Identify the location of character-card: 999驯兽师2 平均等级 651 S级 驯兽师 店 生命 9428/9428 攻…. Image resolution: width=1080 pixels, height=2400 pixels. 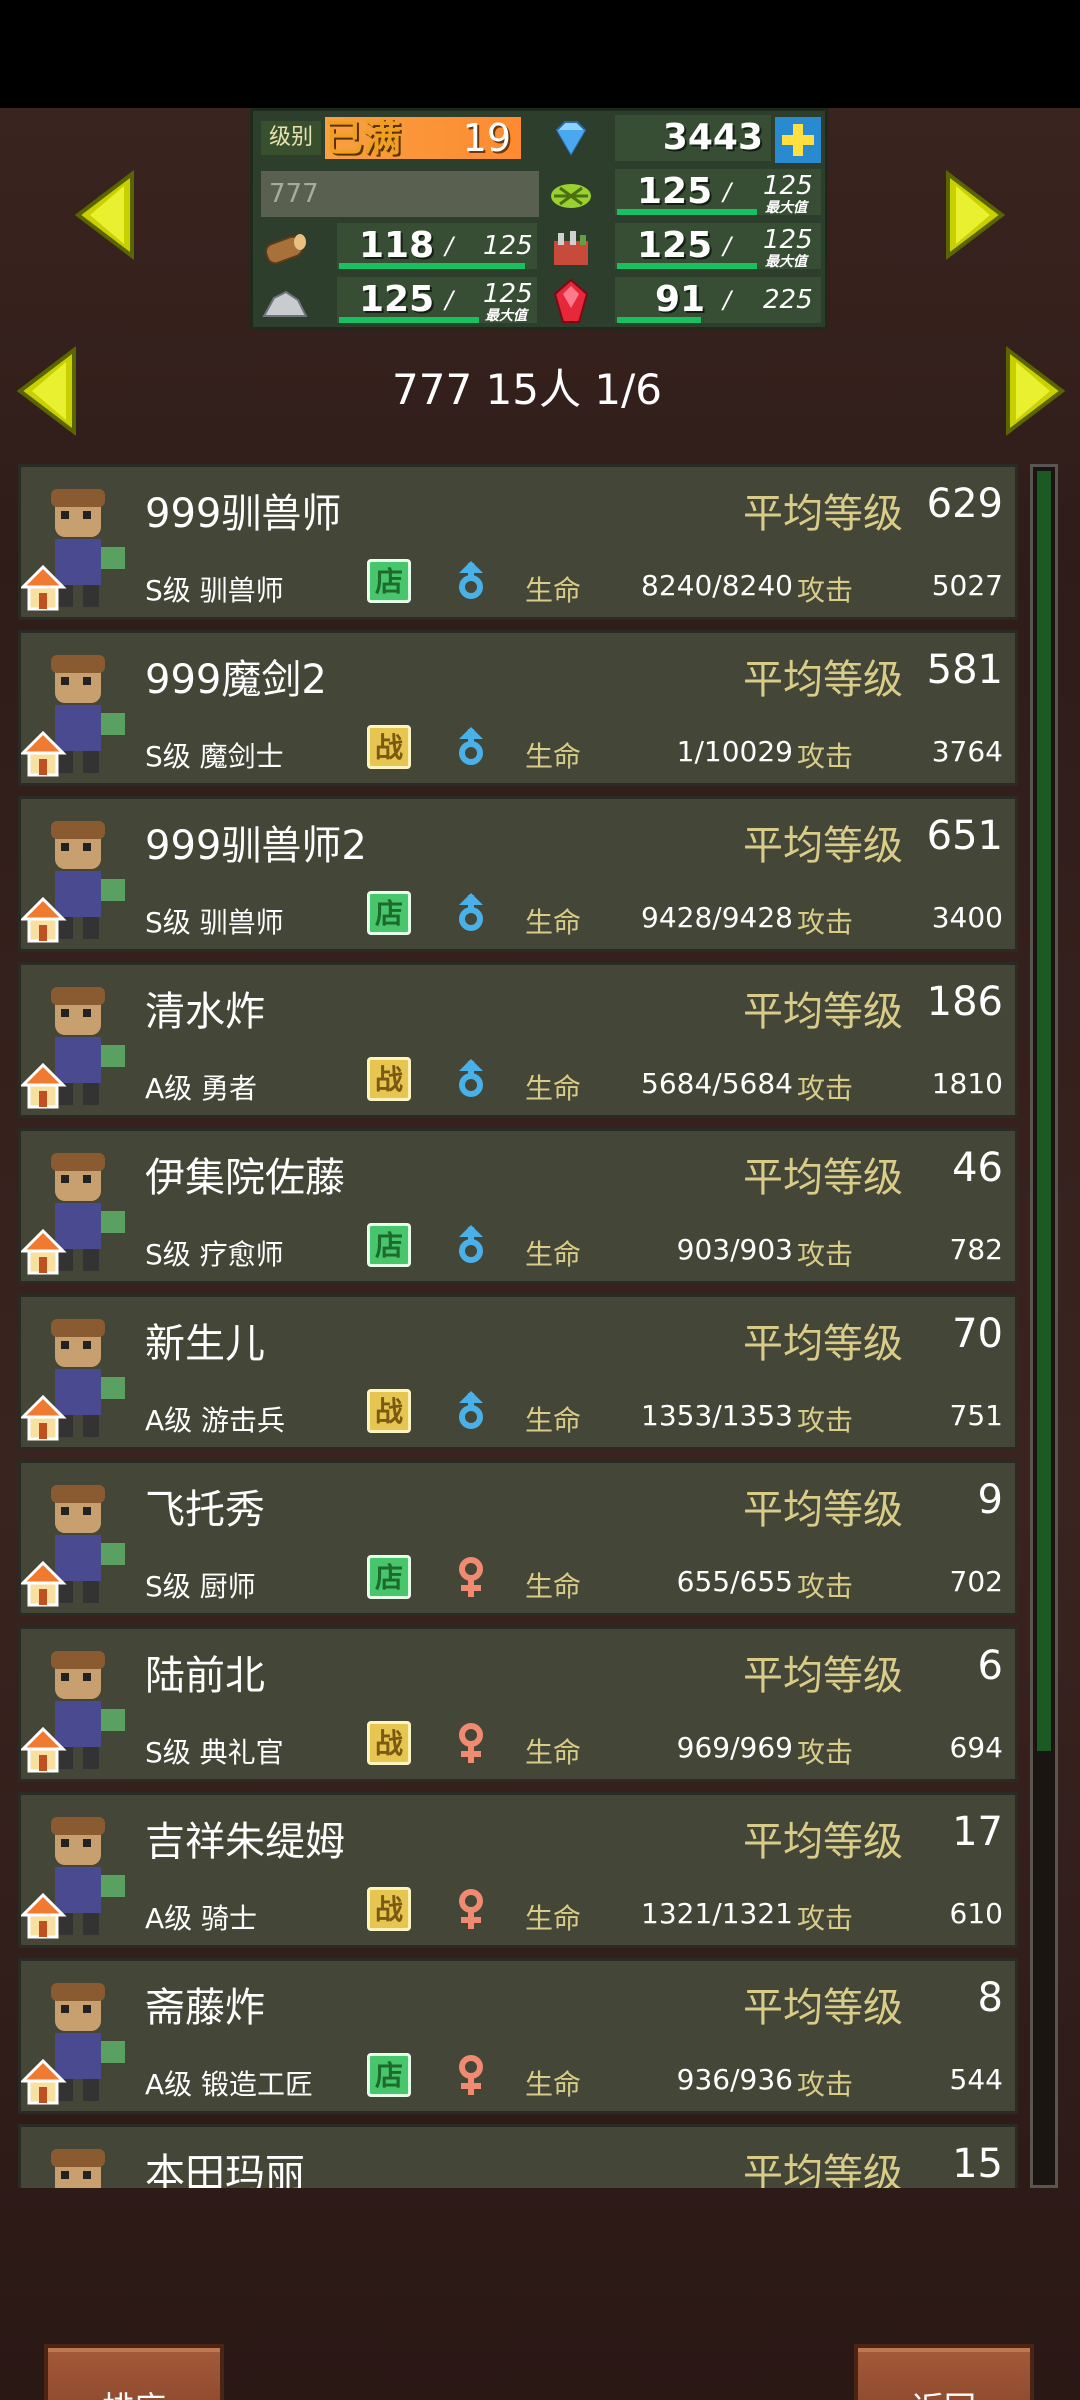
(518, 874).